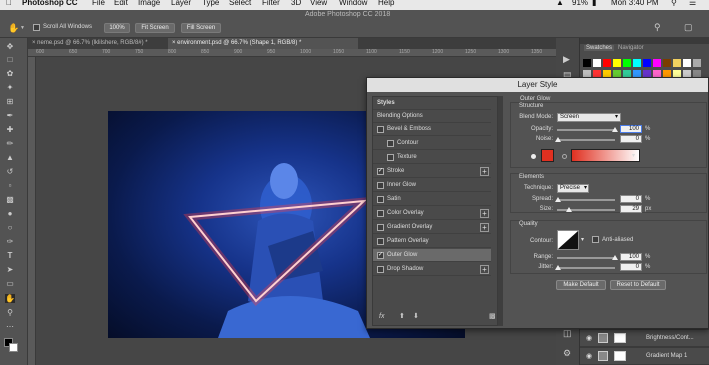 The image size is (709, 365). Describe the element at coordinates (533, 156) in the screenshot. I see `solid-color-radio` at that location.